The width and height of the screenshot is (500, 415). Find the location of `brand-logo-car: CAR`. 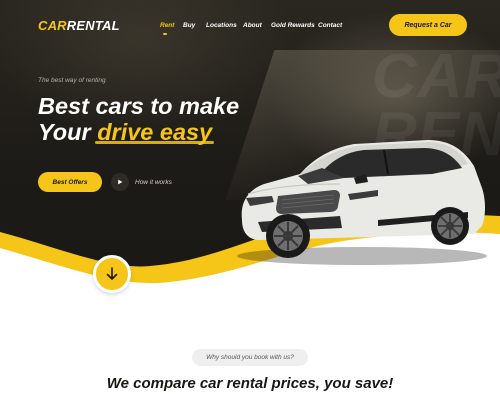

brand-logo-car: CAR is located at coordinates (52, 25).